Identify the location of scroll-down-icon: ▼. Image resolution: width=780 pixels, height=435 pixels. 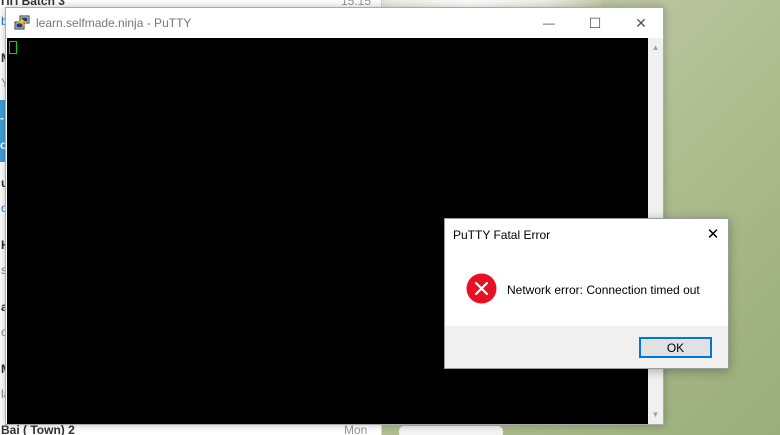
(655, 414).